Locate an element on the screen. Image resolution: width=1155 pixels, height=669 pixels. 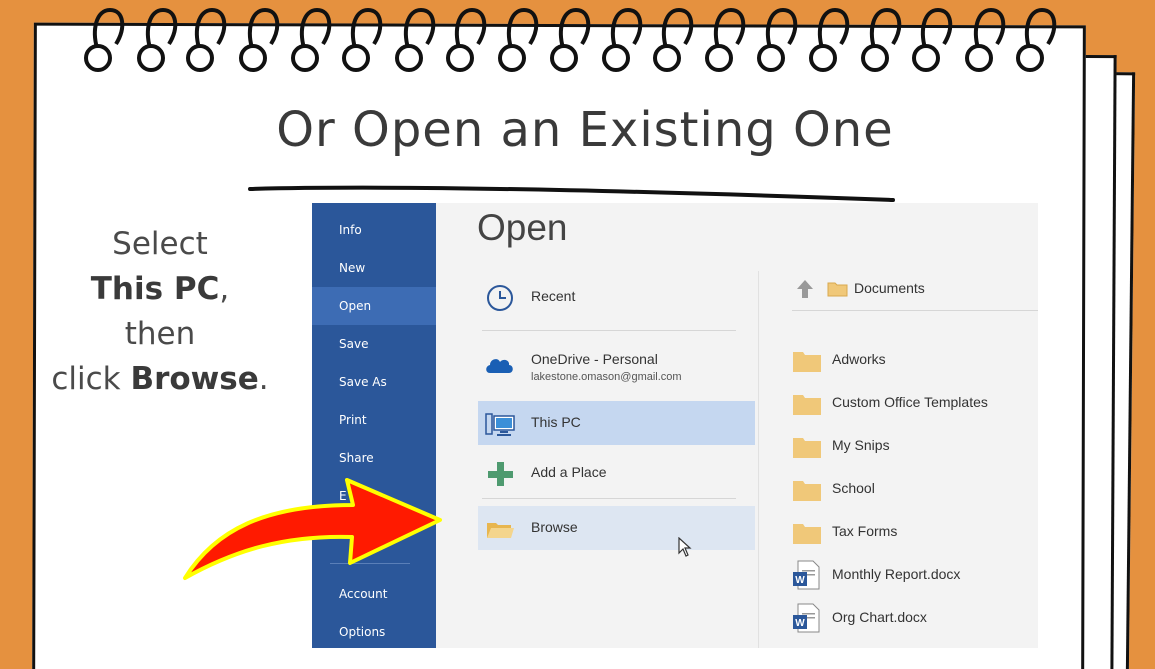
instruction-browse: Browse is located at coordinates (194, 379).